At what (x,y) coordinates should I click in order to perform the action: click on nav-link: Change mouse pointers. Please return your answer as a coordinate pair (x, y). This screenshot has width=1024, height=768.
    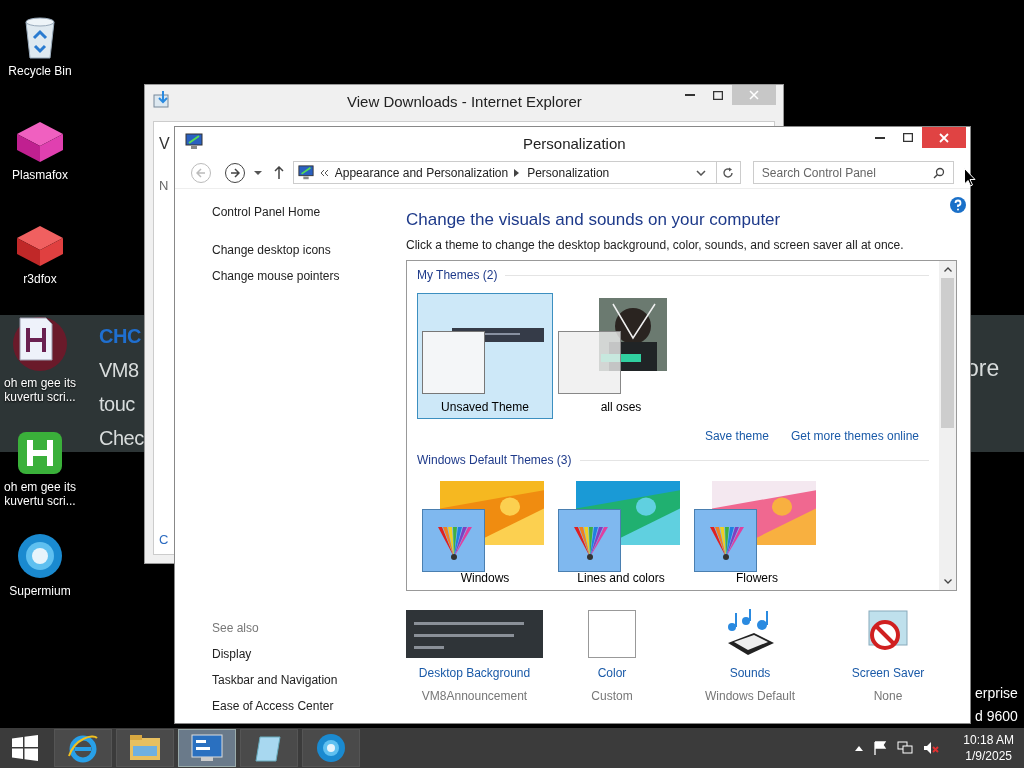
    Looking at the image, I should click on (309, 276).